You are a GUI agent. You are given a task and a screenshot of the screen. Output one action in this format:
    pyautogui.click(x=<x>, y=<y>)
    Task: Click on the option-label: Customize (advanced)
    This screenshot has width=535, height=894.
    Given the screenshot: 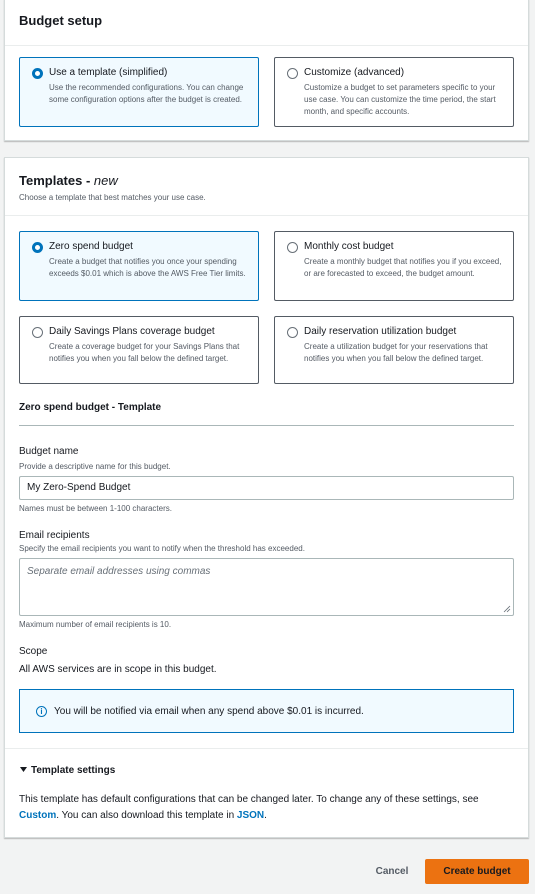 What is the action you would take?
    pyautogui.click(x=354, y=72)
    